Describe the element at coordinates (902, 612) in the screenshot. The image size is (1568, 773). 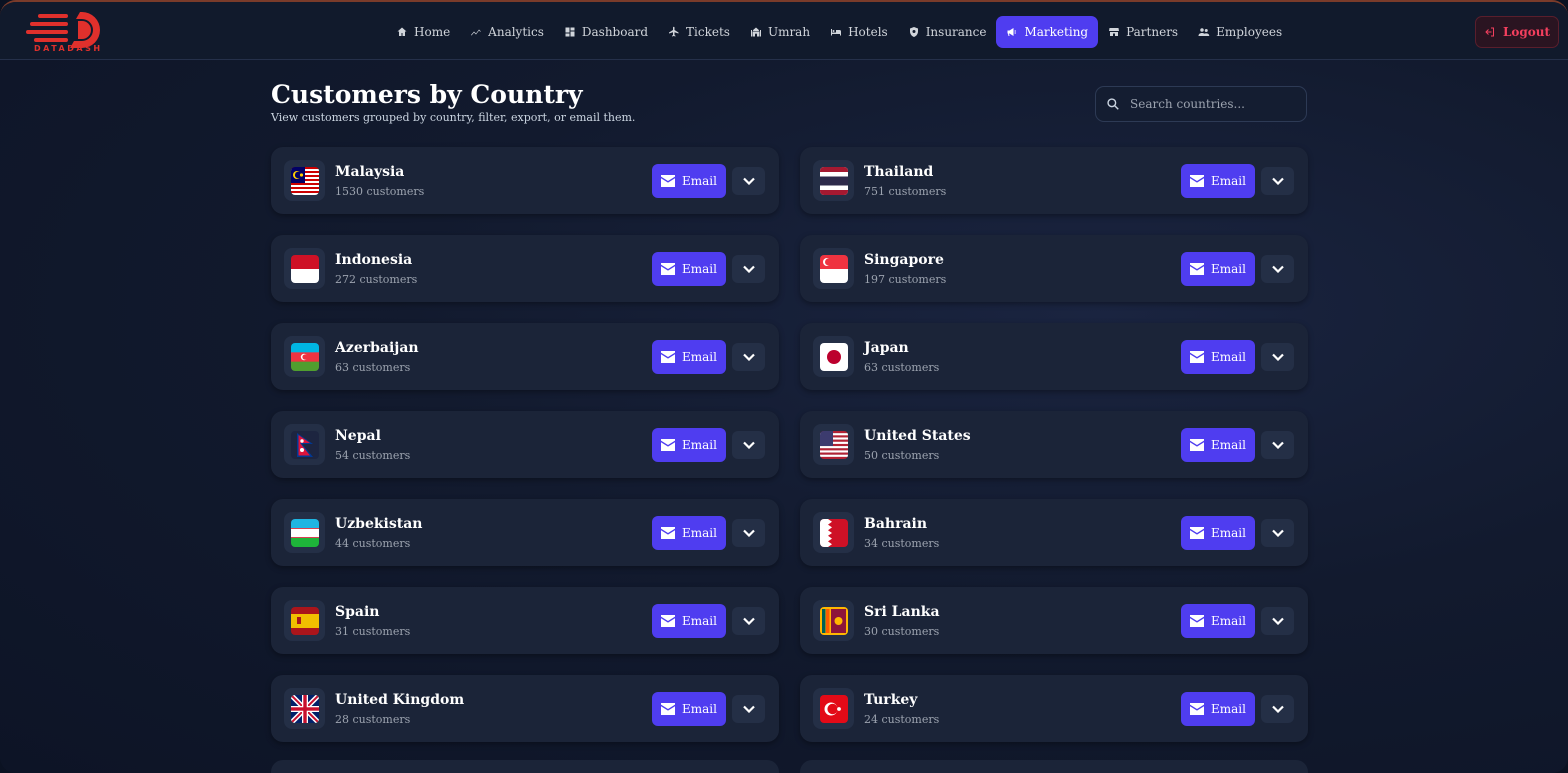
I see `country-name: Sri Lanka` at that location.